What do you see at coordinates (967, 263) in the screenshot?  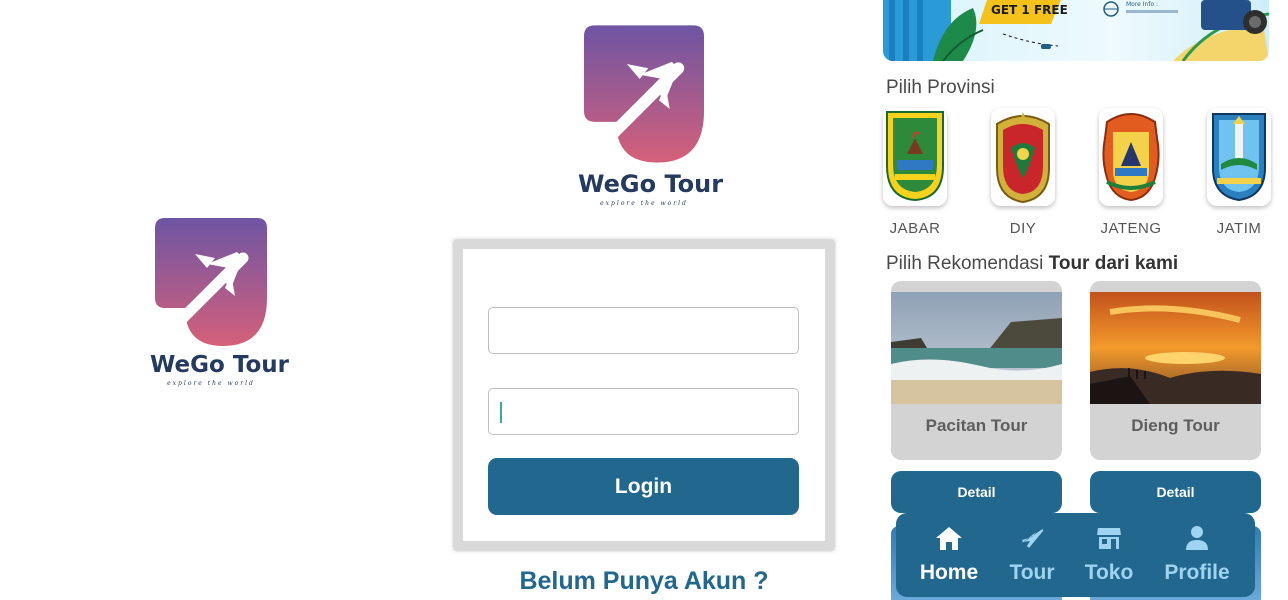 I see `recommendation-title-prefix: Pilih Rekomendasi` at bounding box center [967, 263].